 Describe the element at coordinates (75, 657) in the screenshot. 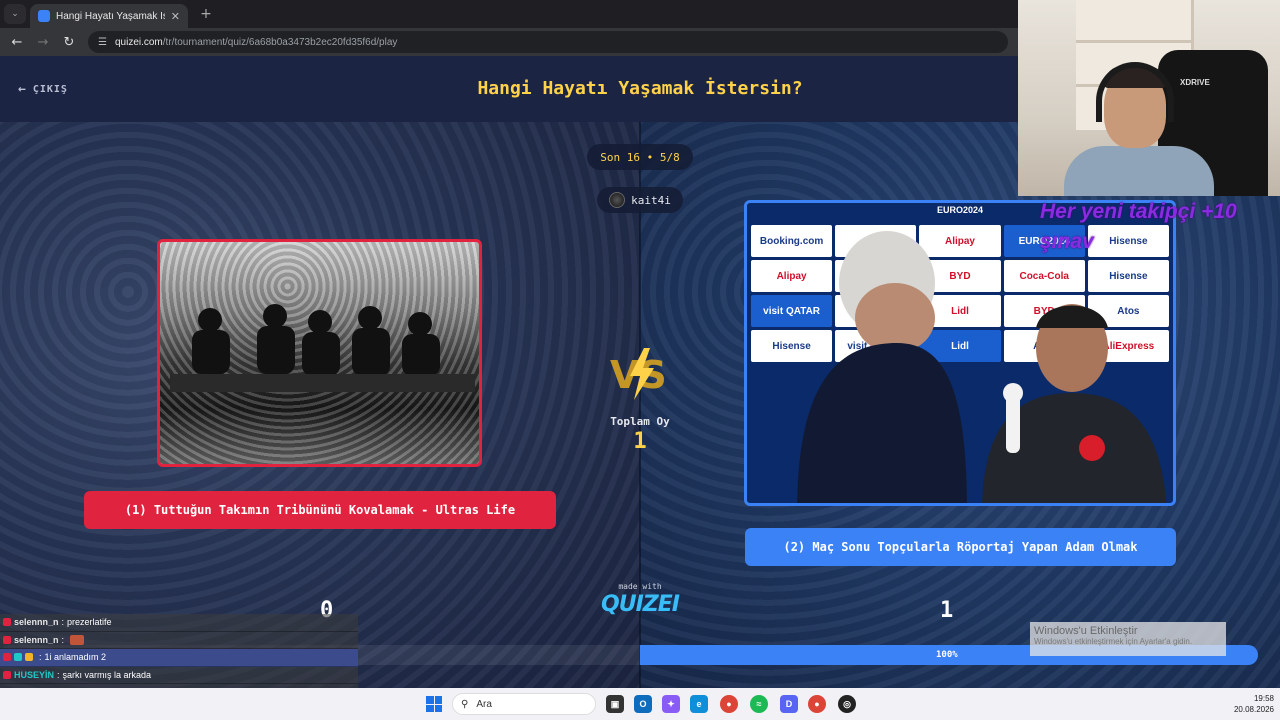

I see `chat-text: 1i anlamadım 2` at that location.